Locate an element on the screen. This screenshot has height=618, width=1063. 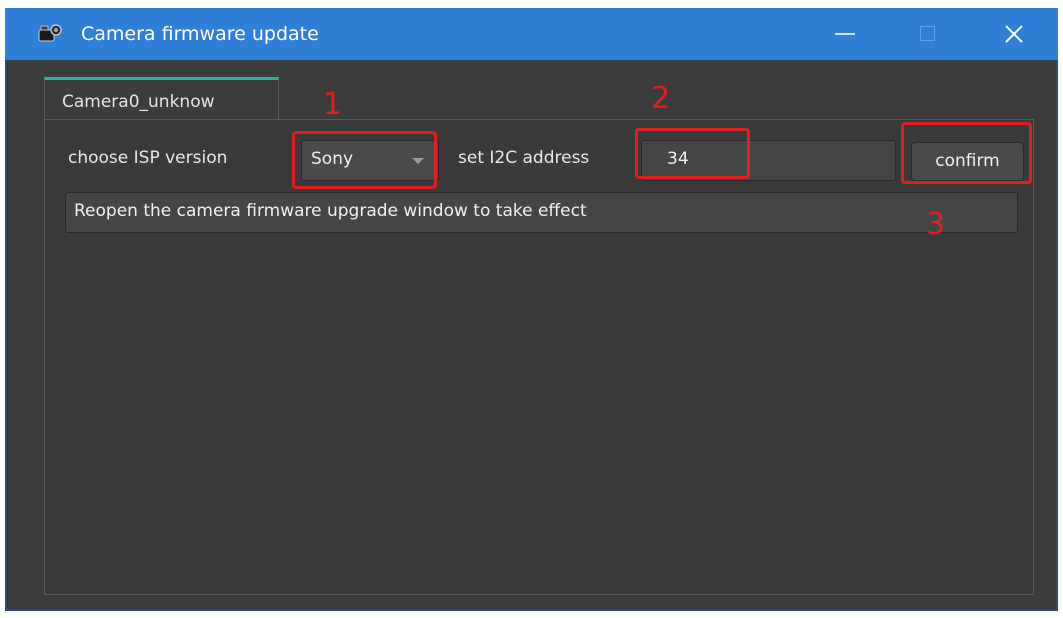
camera-icon is located at coordinates (50, 33).